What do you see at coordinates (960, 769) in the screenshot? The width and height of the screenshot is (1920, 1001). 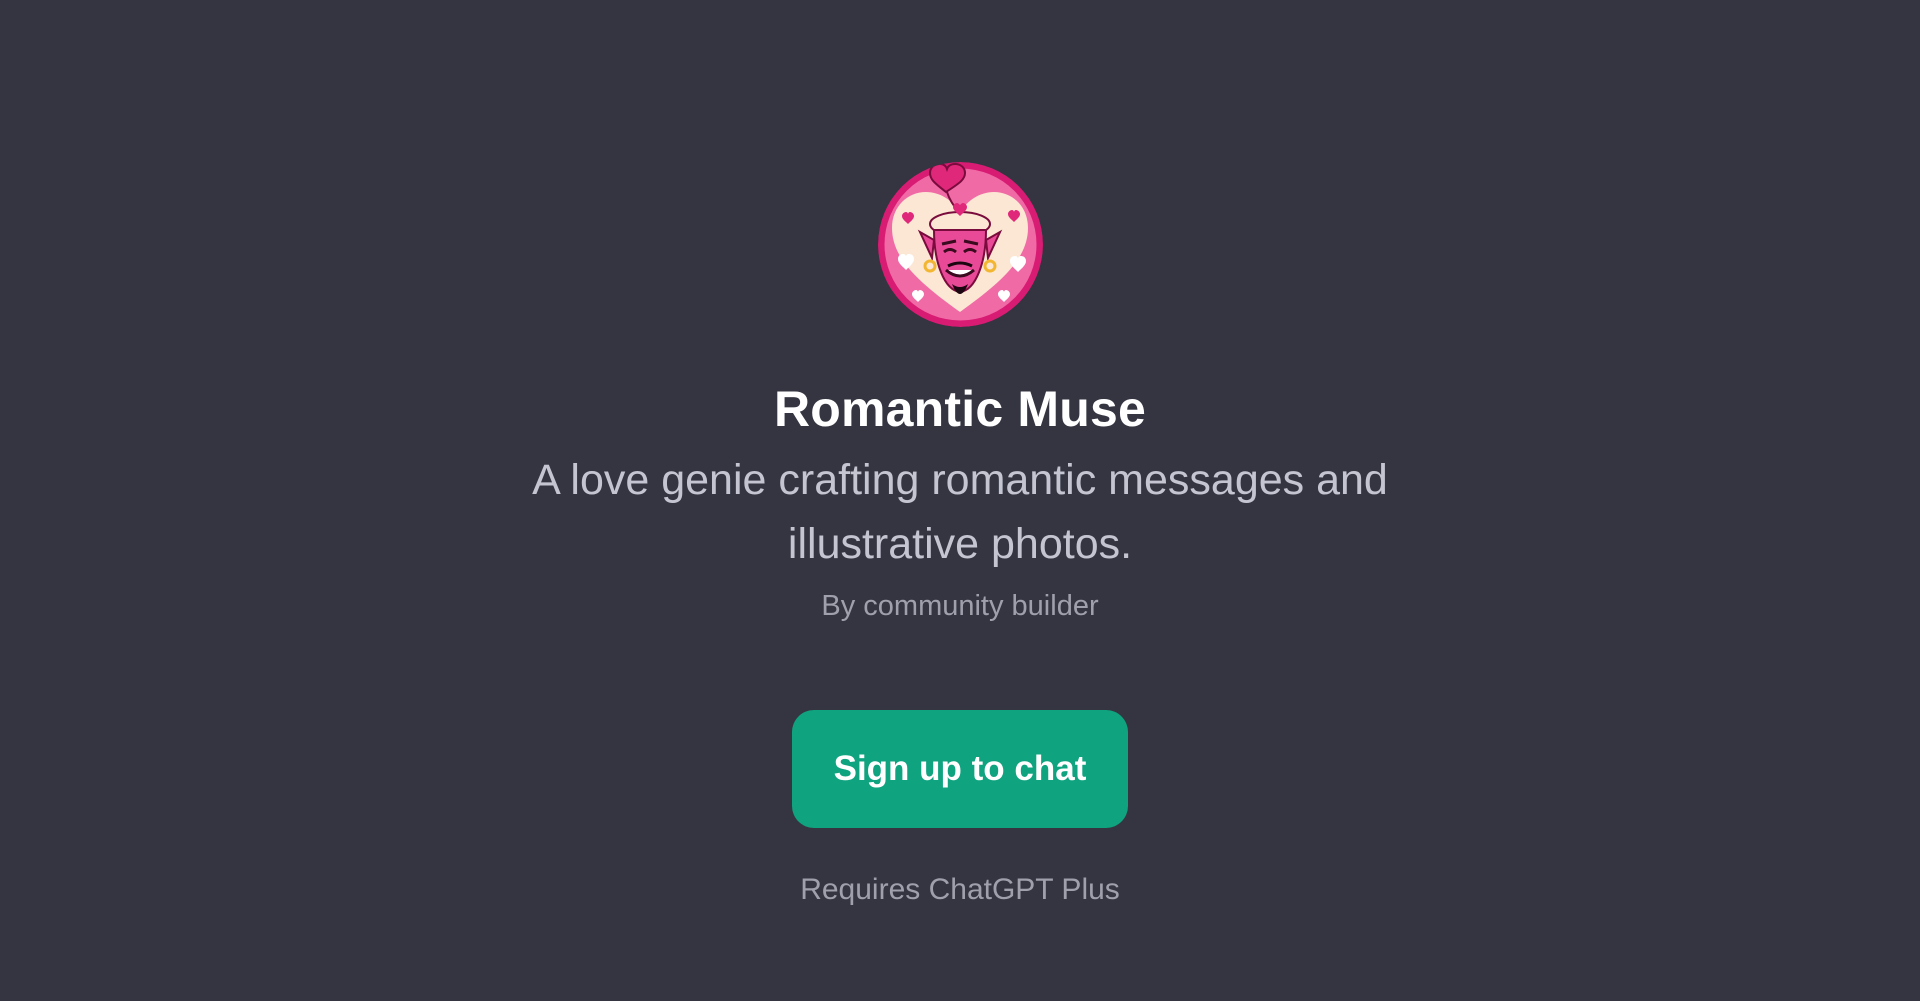 I see `sign-up-to-chat-button: Sign up to chat` at bounding box center [960, 769].